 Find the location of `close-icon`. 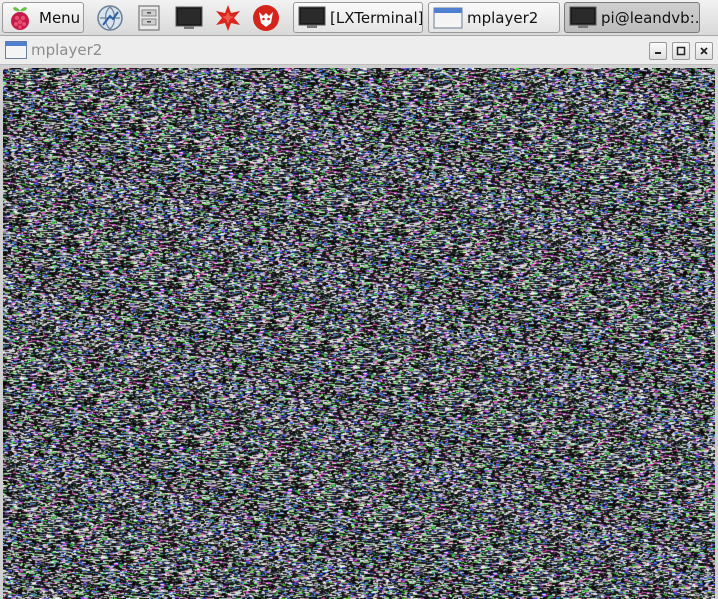

close-icon is located at coordinates (704, 51).